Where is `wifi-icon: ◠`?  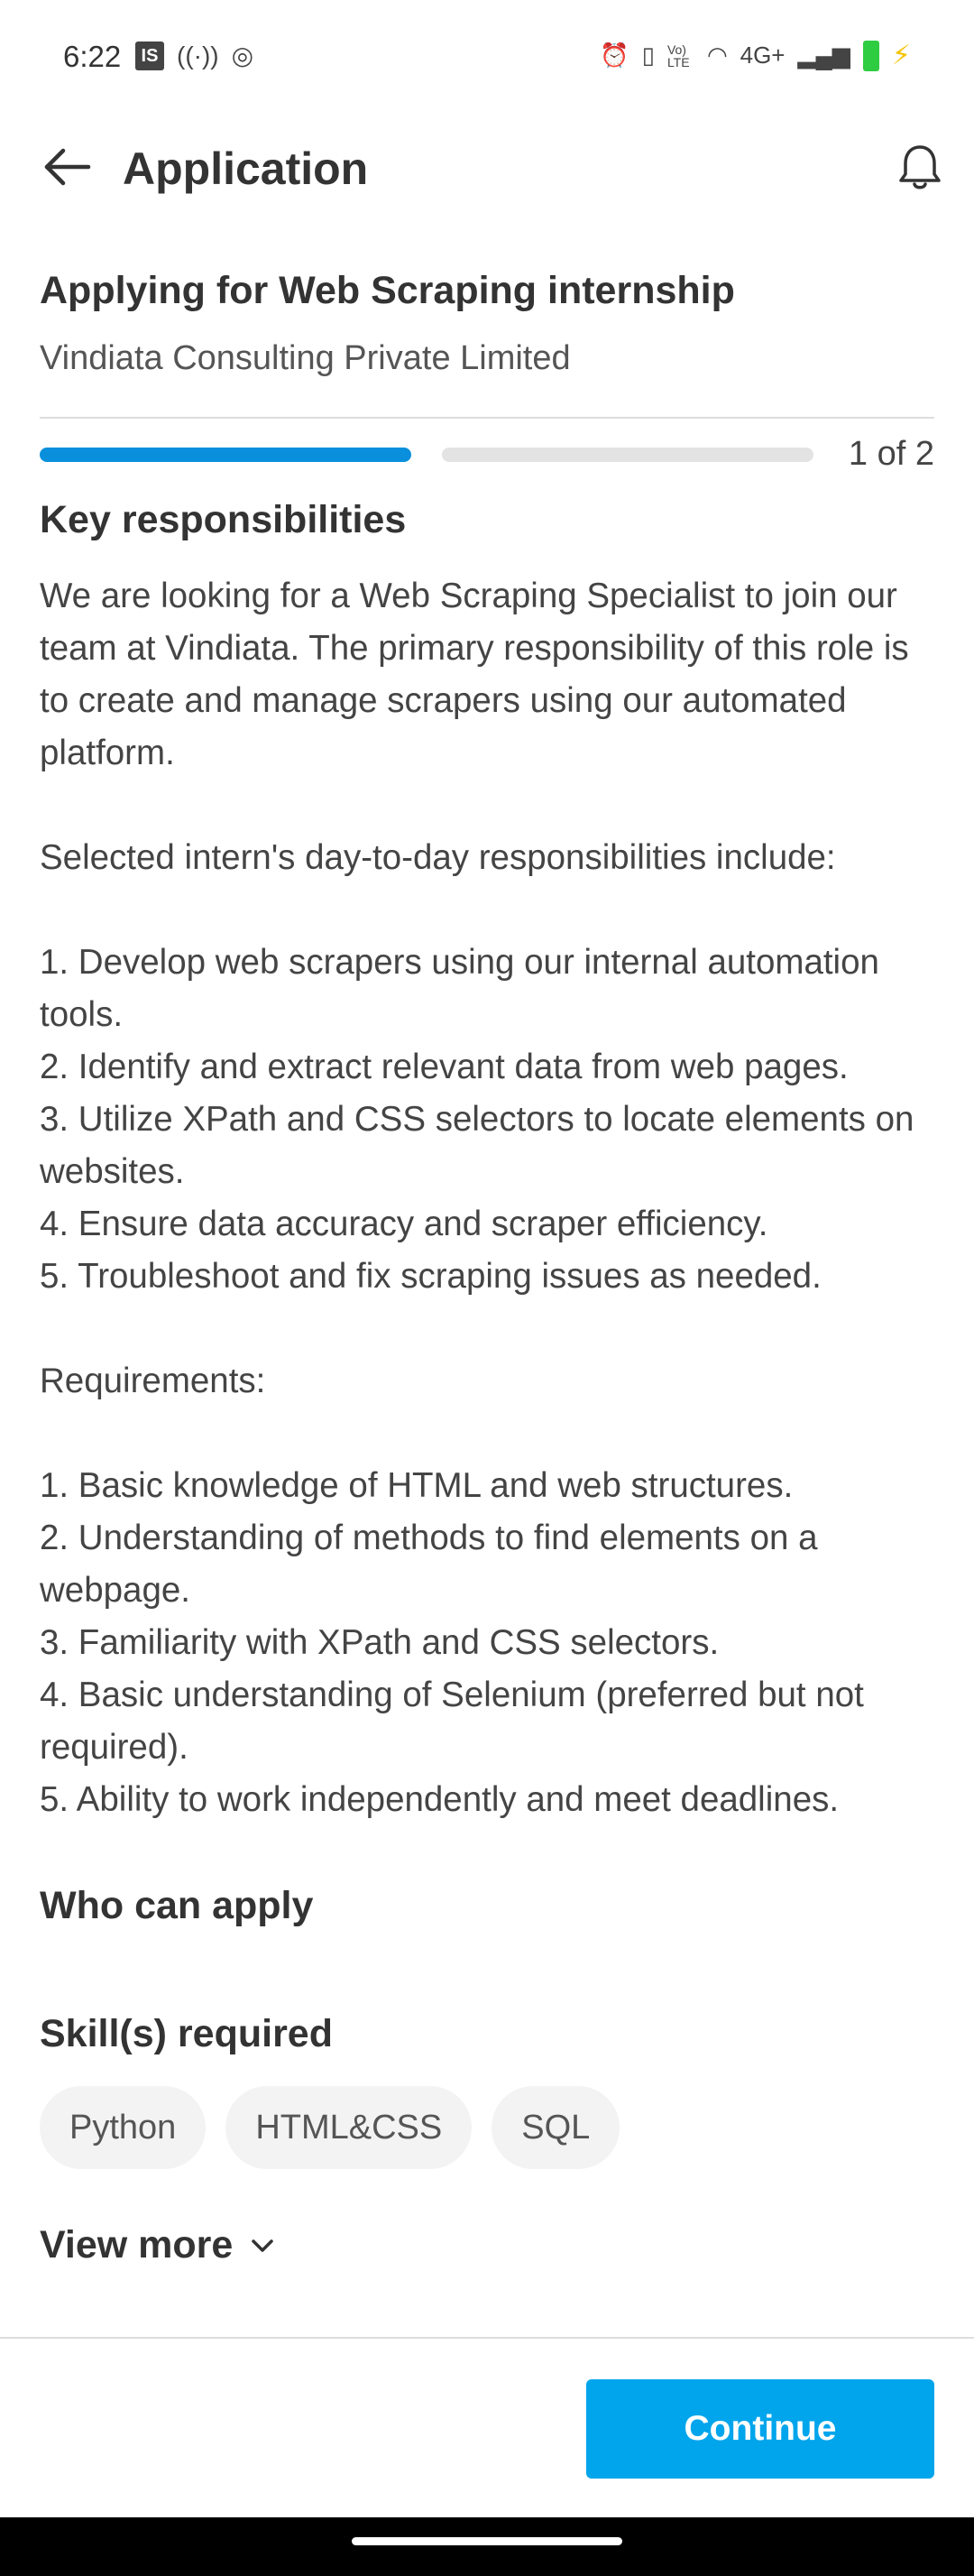
wifi-icon: ◠ is located at coordinates (717, 55).